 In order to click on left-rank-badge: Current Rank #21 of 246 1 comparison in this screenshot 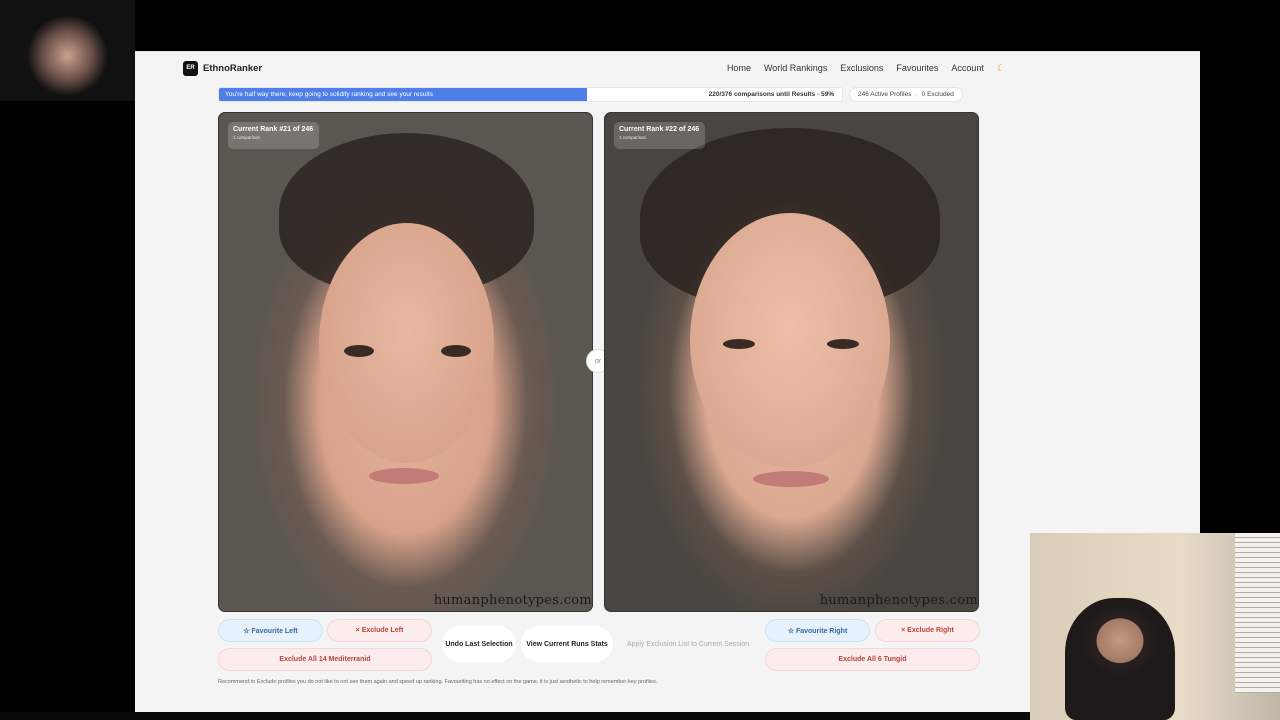, I will do `click(273, 135)`.